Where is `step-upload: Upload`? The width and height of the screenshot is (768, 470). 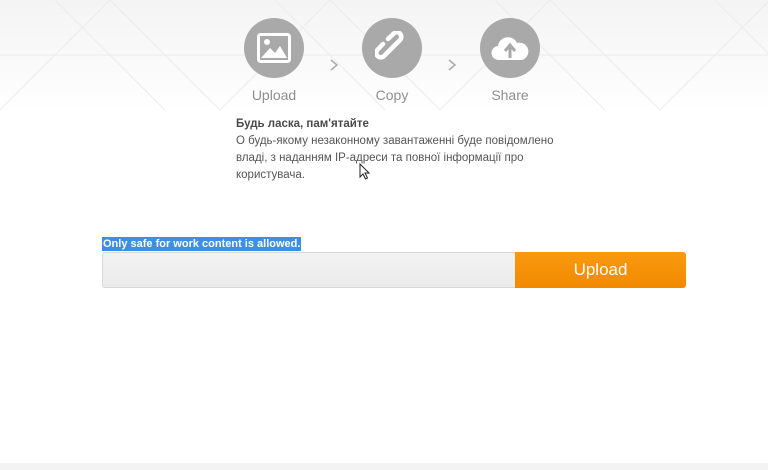 step-upload: Upload is located at coordinates (274, 60).